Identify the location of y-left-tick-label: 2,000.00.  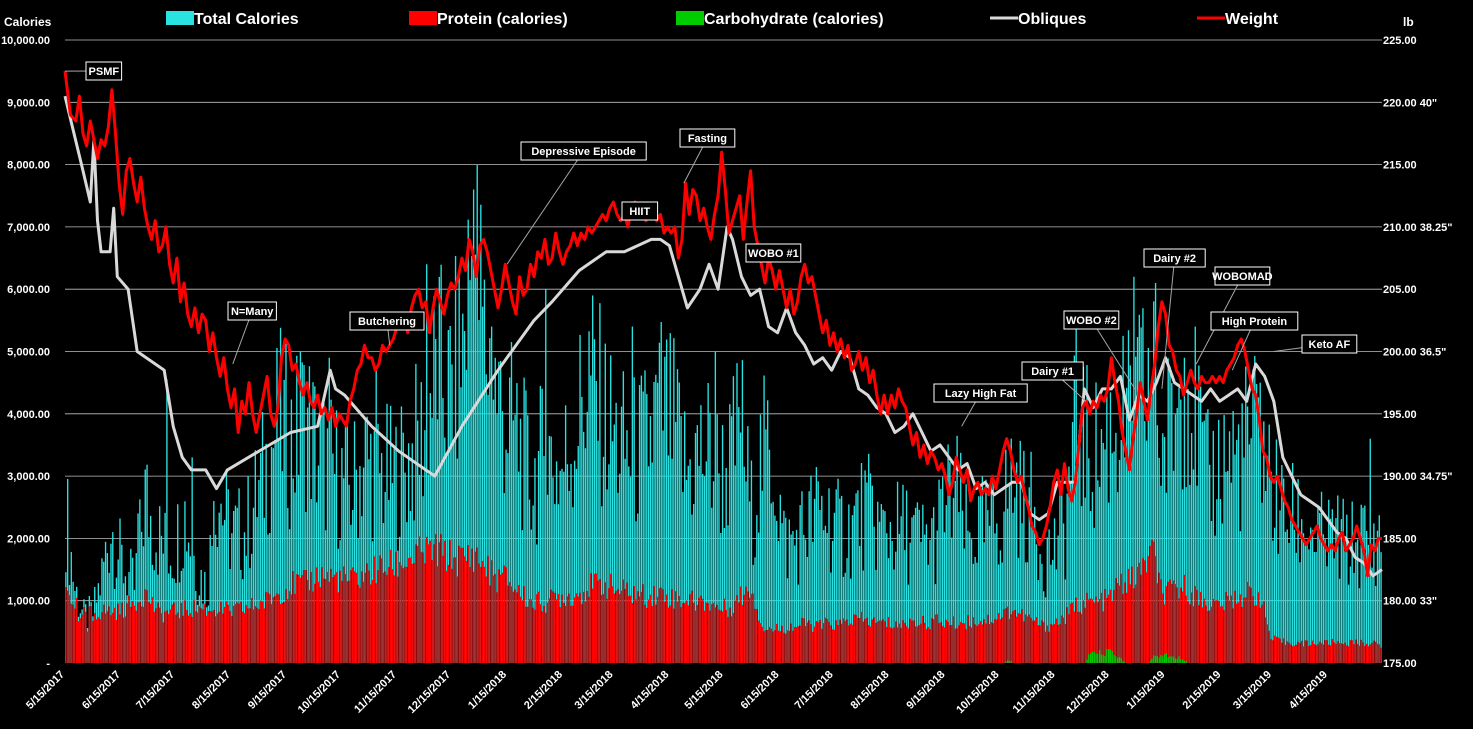
(28, 539).